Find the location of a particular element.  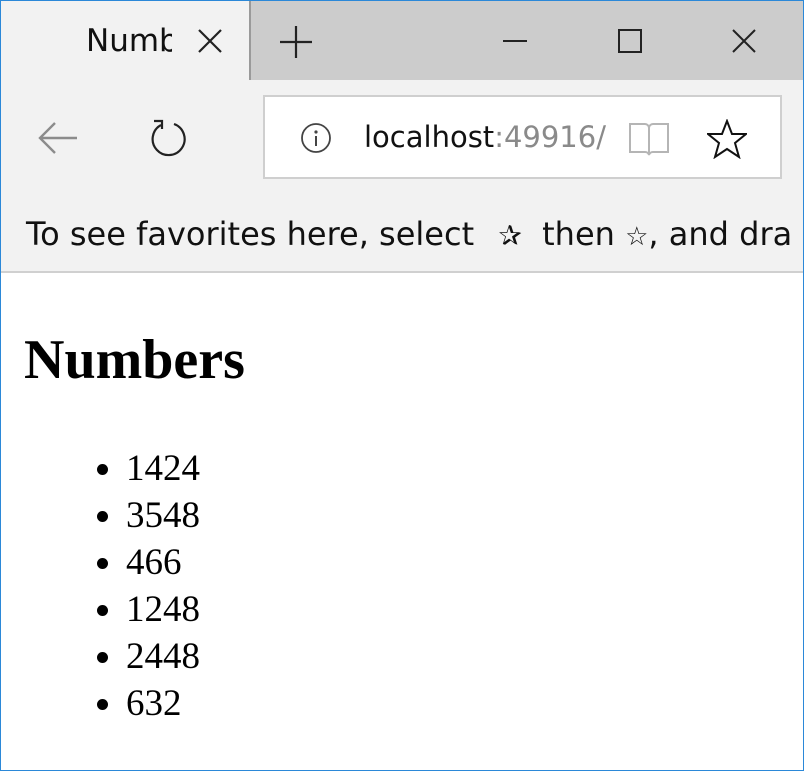

back-button is located at coordinates (58, 138).